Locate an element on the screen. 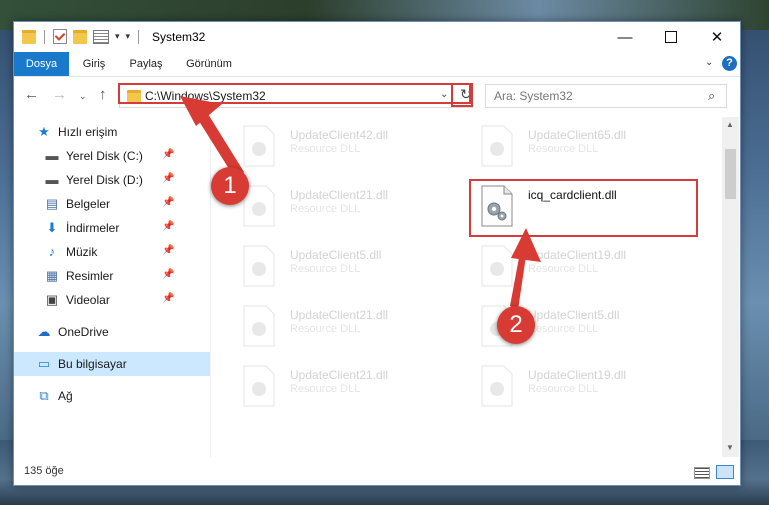 The width and height of the screenshot is (769, 505). close-button: ✕ is located at coordinates (717, 37).